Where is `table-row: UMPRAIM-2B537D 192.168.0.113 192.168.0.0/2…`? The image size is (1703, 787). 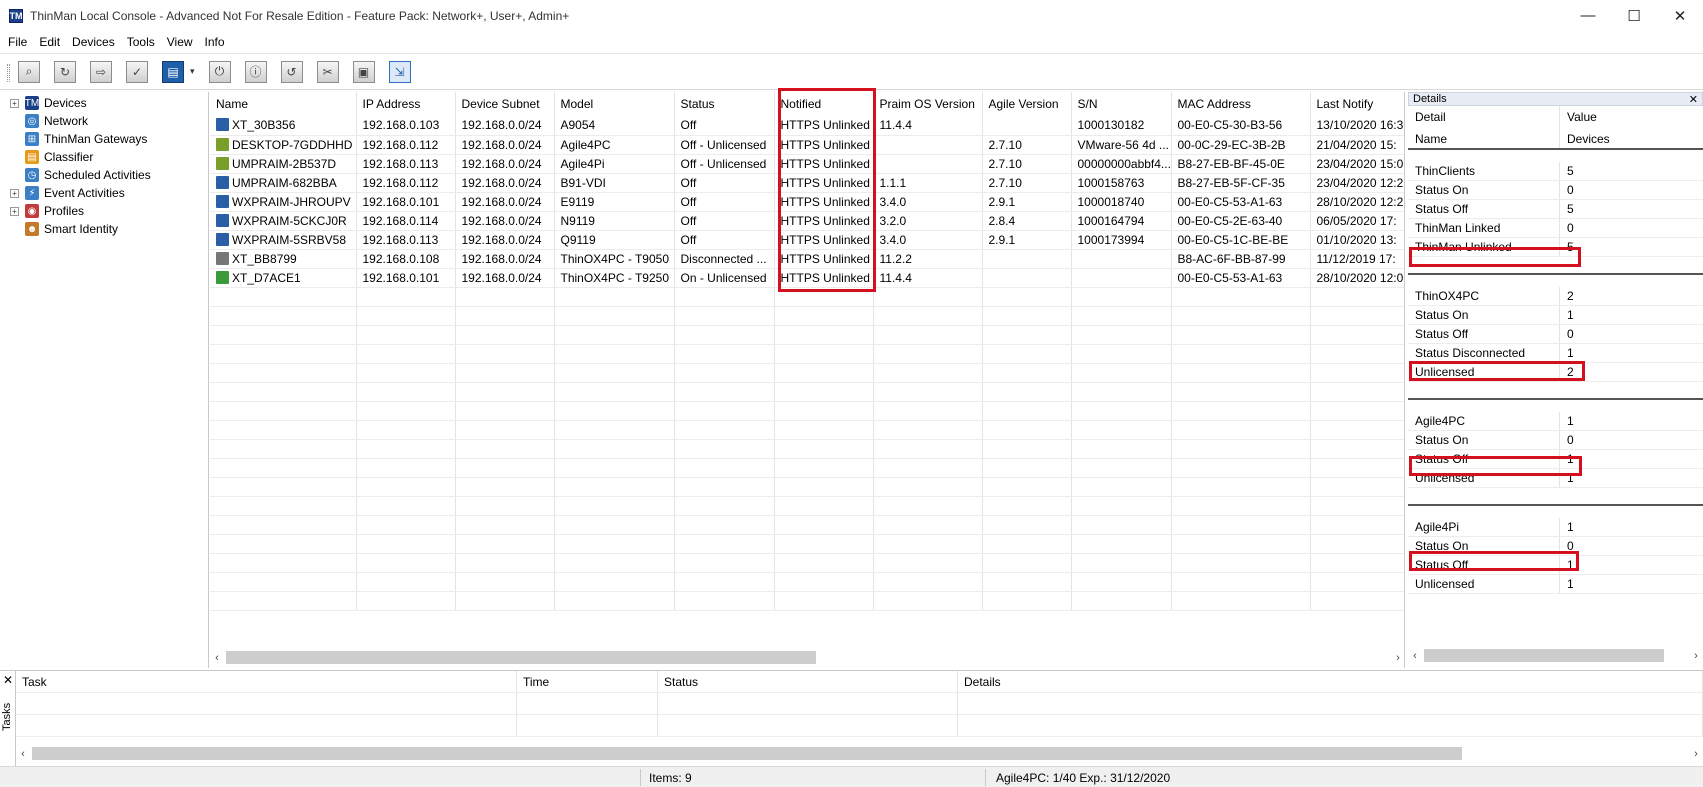
table-row: UMPRAIM-2B537D 192.168.0.113 192.168.0.0/2… is located at coordinates (807, 164).